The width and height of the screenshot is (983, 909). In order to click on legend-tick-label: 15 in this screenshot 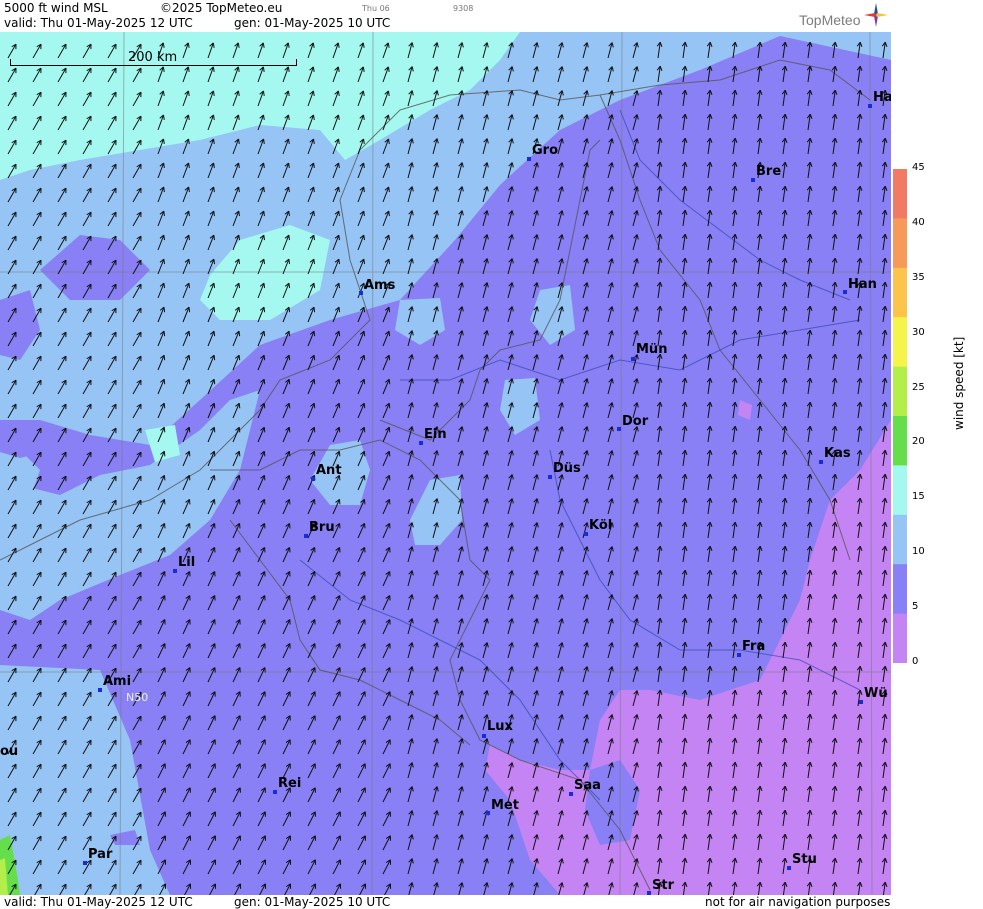, I will do `click(918, 497)`.